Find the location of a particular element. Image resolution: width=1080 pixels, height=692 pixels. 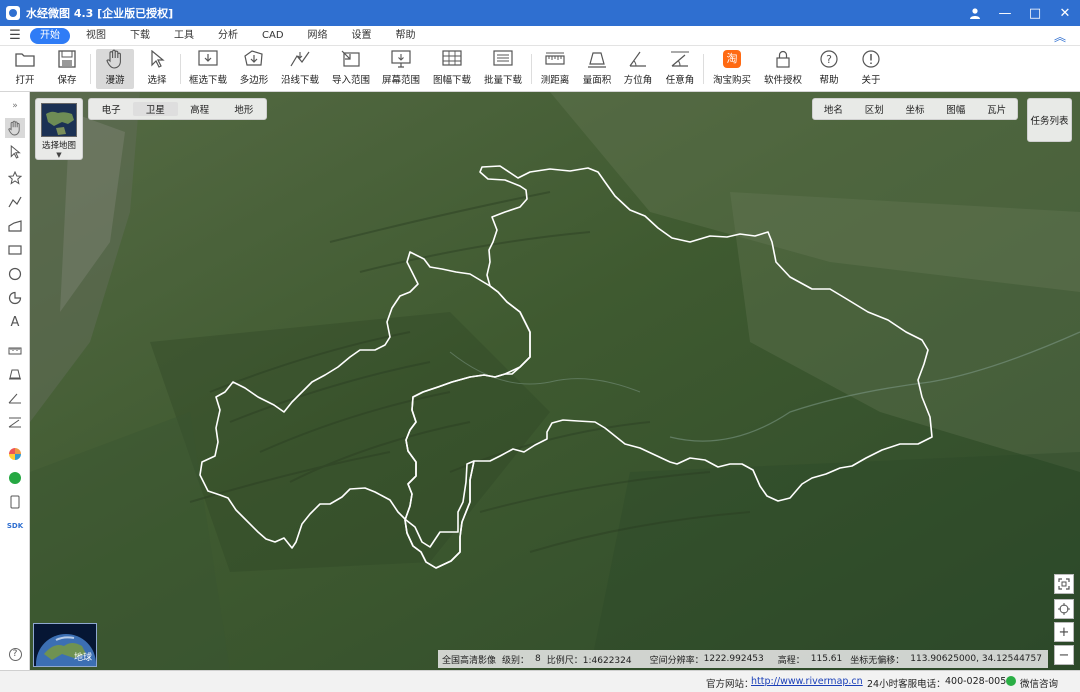

line-download-button: 沿线下载 is located at coordinates (300, 69).